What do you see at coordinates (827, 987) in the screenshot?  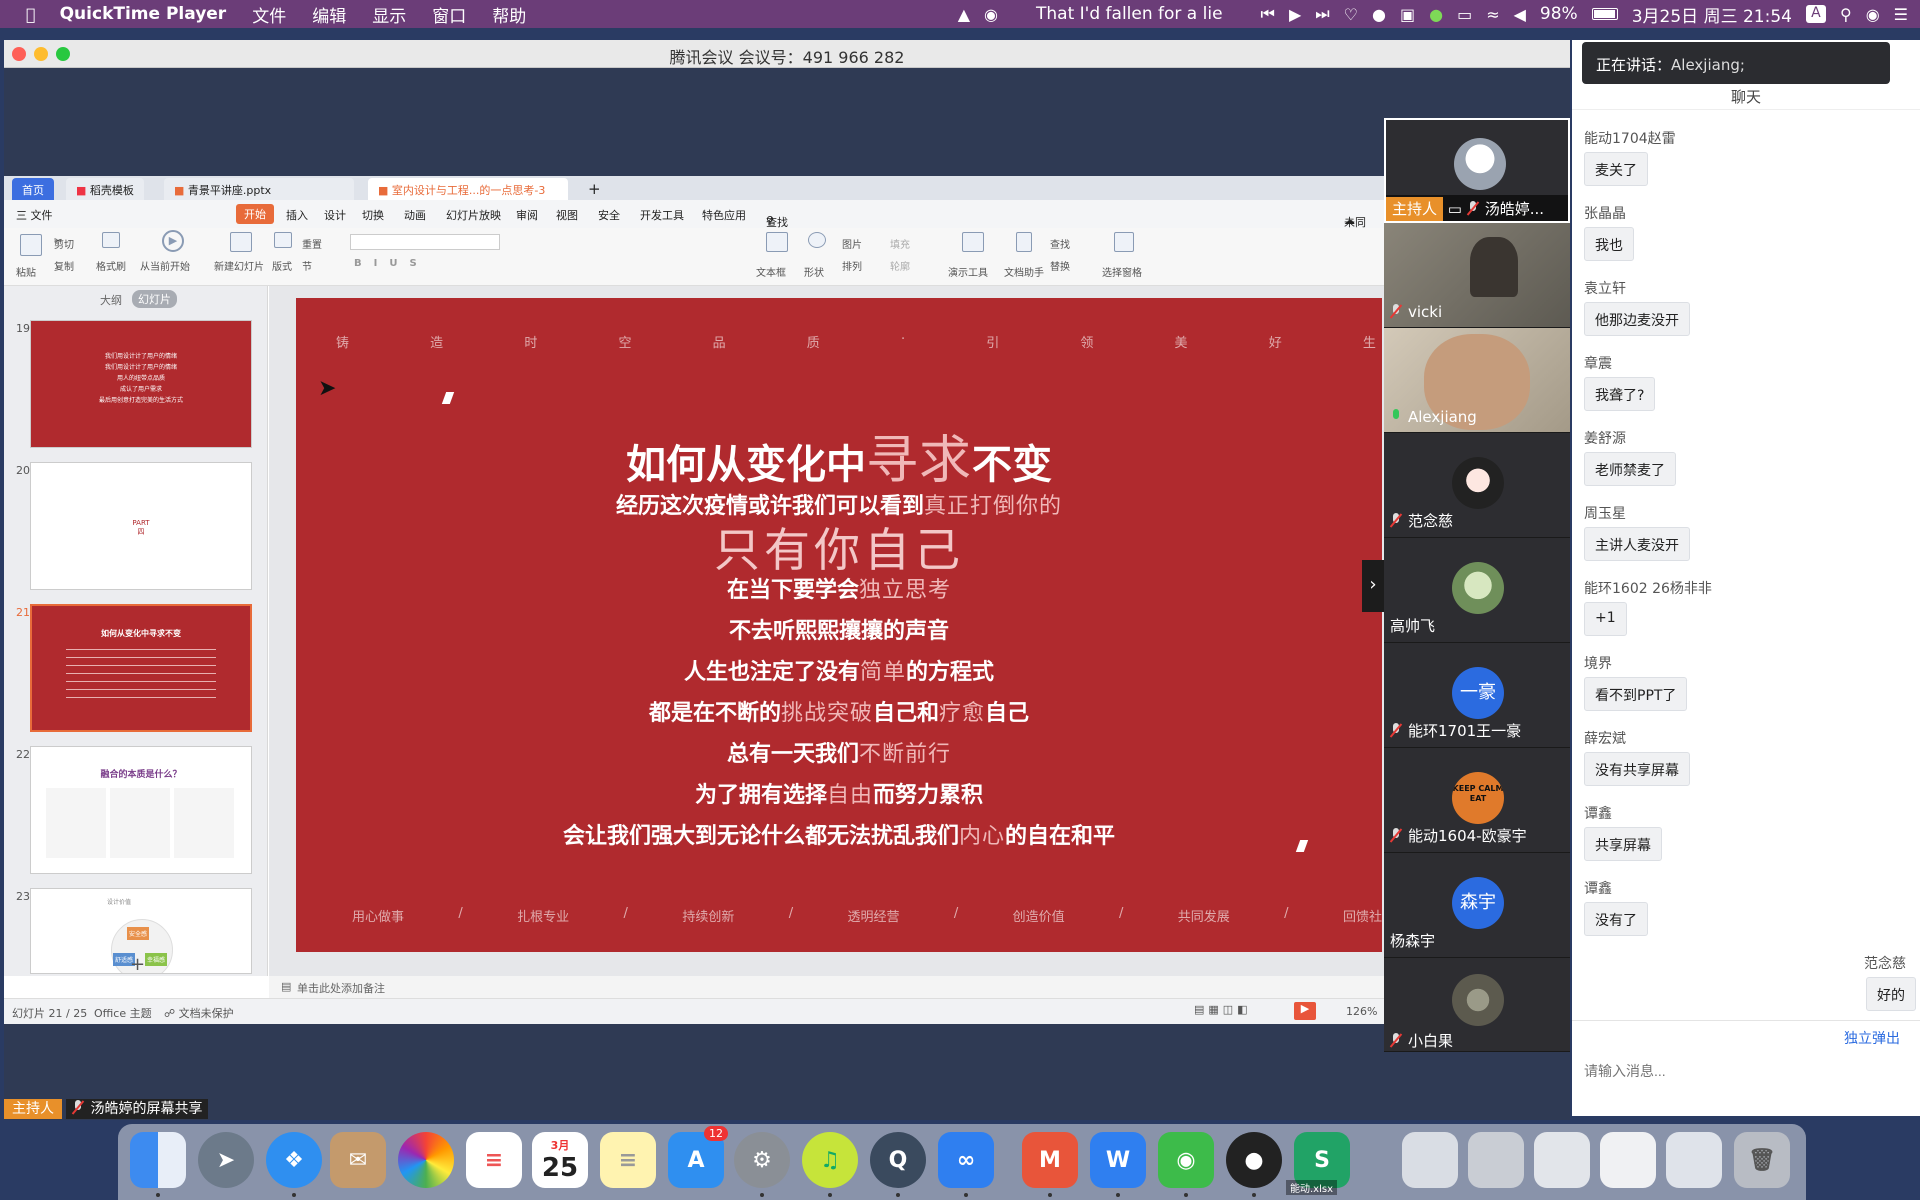 I see `notes-bar: ▤ 单击此处添加备注` at bounding box center [827, 987].